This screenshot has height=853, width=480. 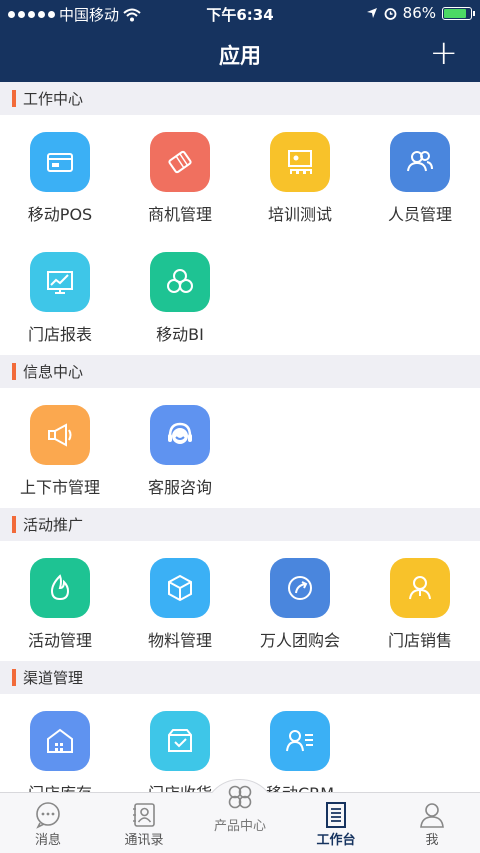 I want to click on clover-icon, so click(x=240, y=797).